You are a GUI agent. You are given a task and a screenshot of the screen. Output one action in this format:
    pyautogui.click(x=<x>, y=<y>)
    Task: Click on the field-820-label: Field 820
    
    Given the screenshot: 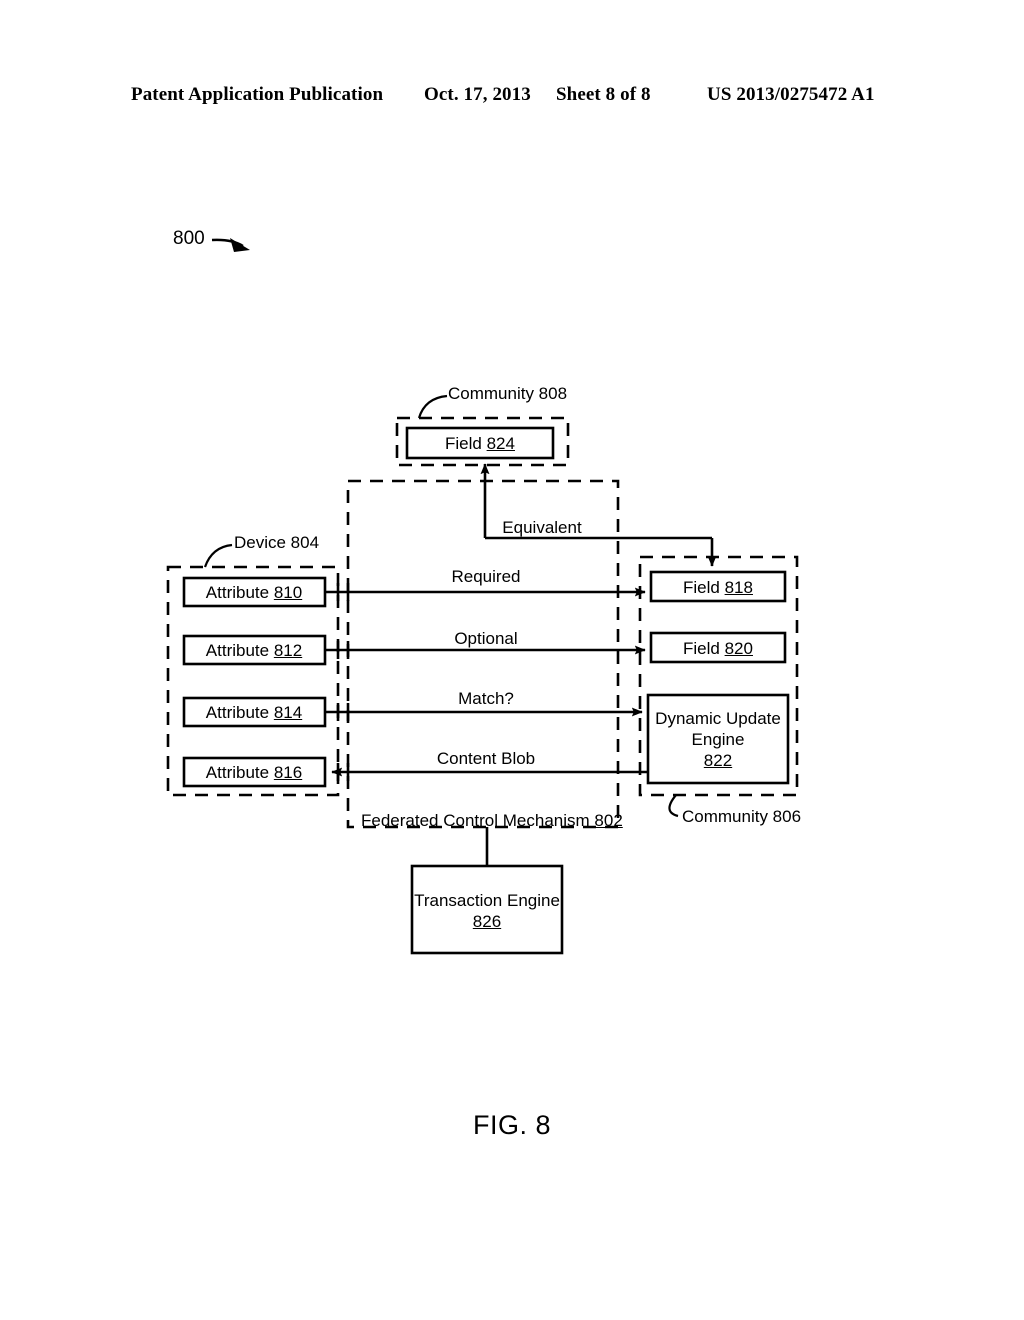 What is the action you would take?
    pyautogui.click(x=718, y=648)
    